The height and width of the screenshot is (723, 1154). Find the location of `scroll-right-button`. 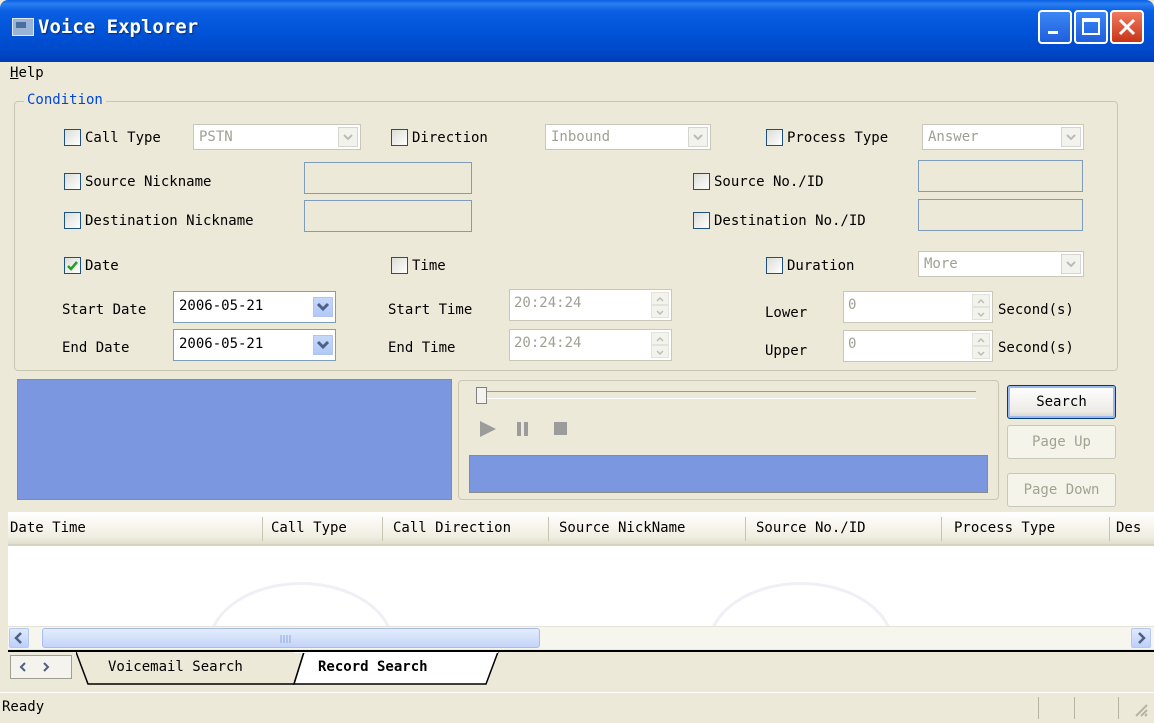

scroll-right-button is located at coordinates (1141, 638).